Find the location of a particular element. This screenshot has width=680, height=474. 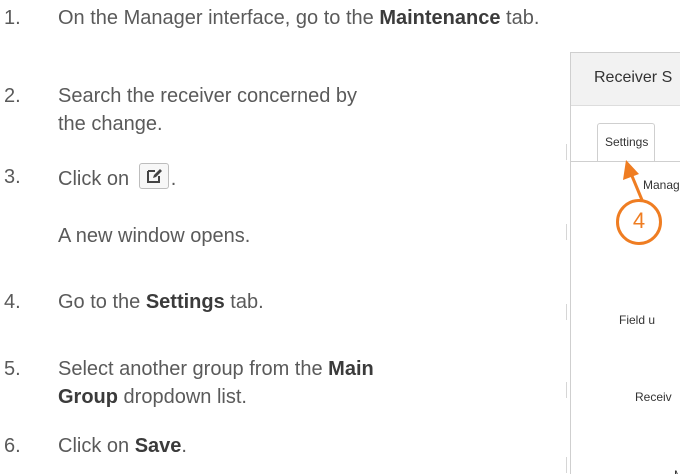

callout-arrow is located at coordinates (633, 180).